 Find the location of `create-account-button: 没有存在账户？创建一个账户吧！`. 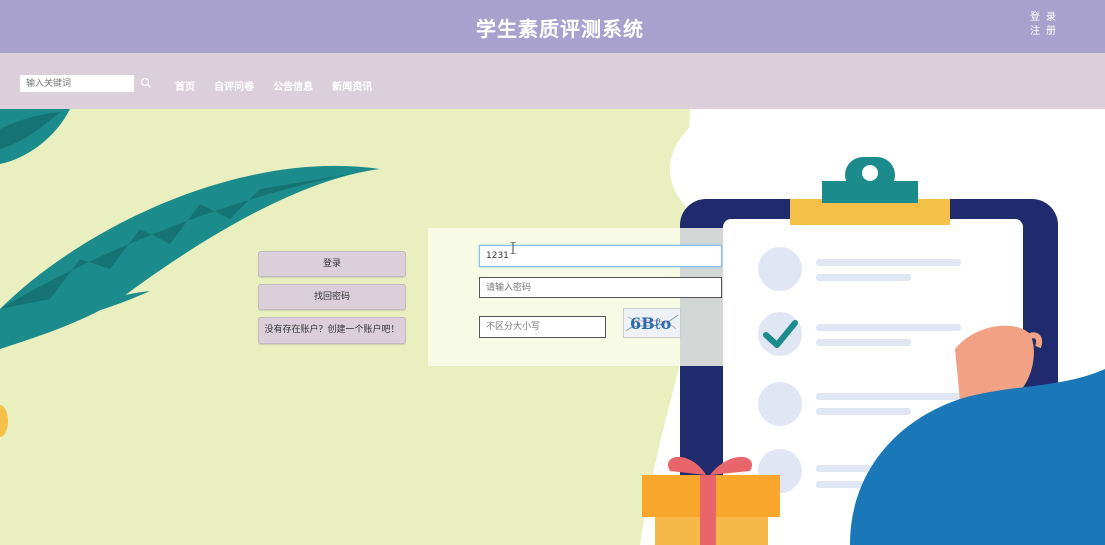

create-account-button: 没有存在账户？创建一个账户吧！ is located at coordinates (332, 330).